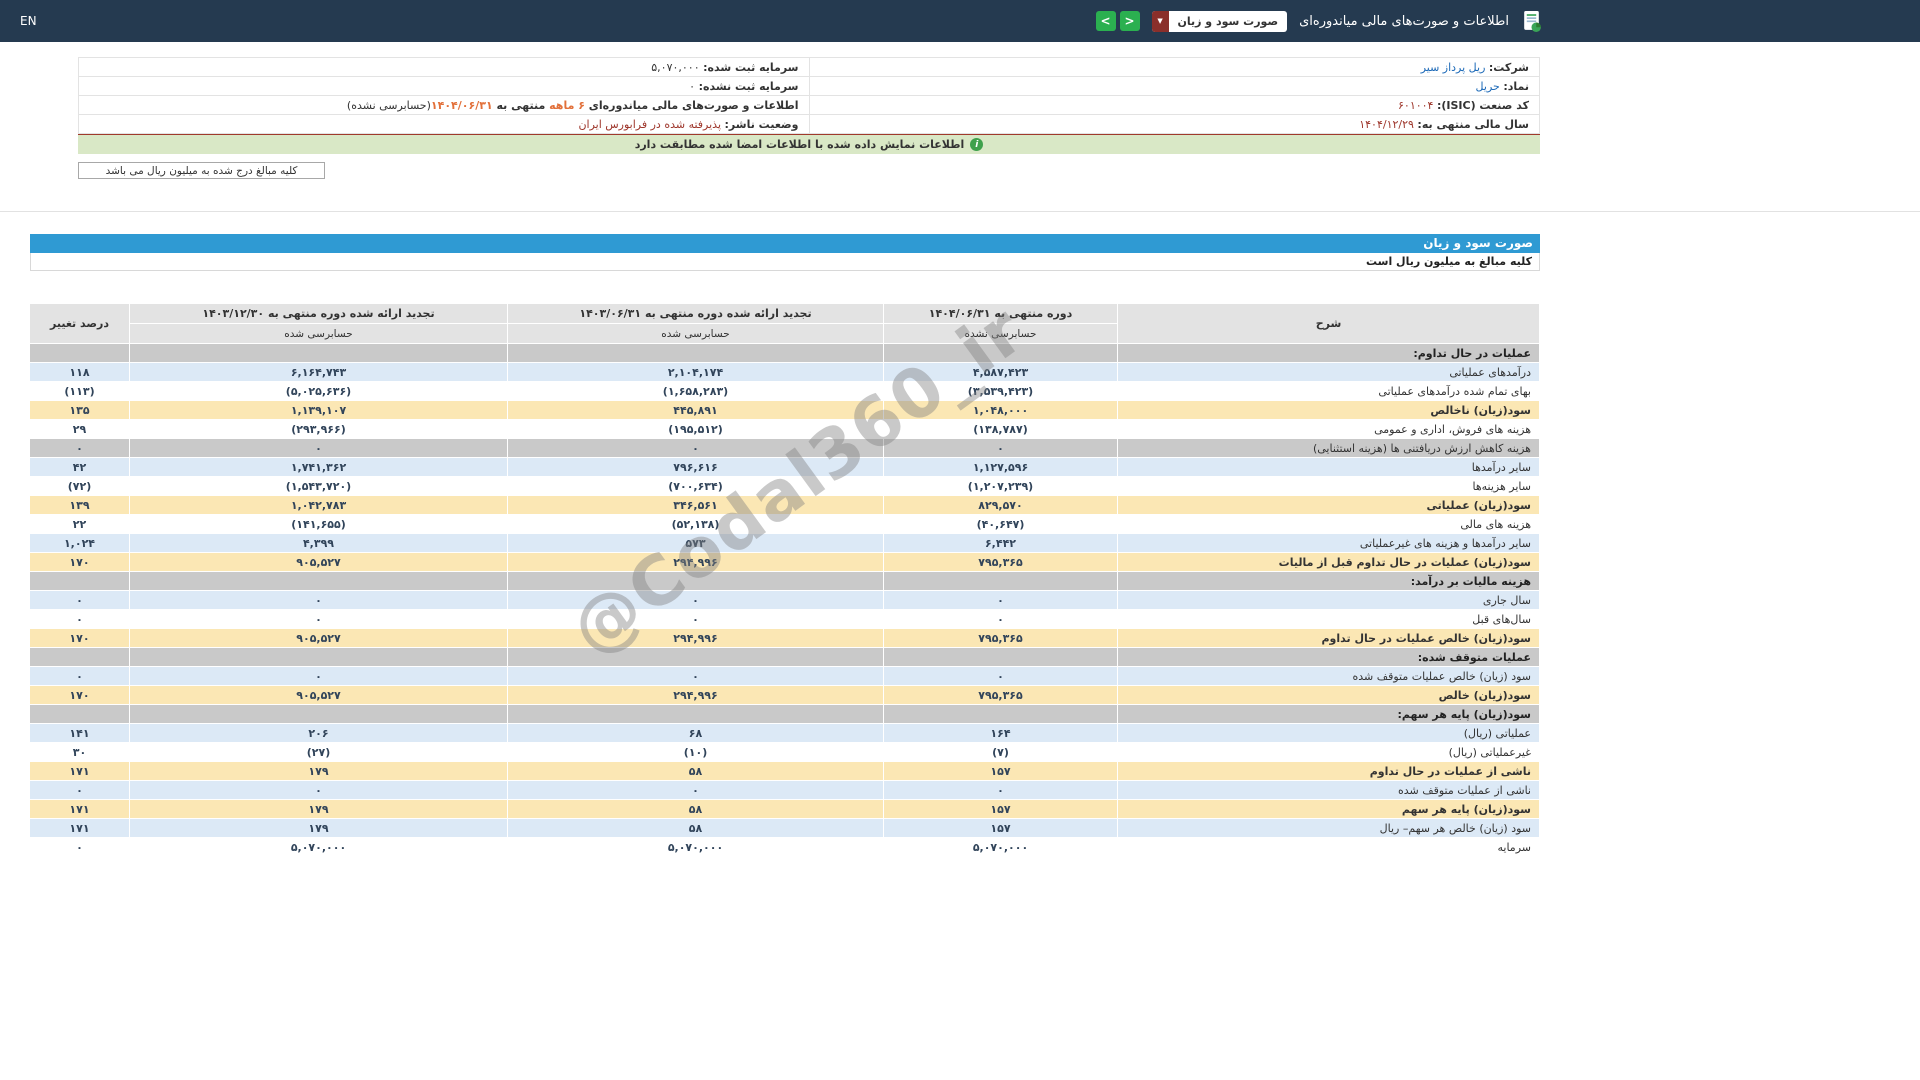  What do you see at coordinates (79, 429) in the screenshot?
I see `row-value-change-percent: ۲۹` at bounding box center [79, 429].